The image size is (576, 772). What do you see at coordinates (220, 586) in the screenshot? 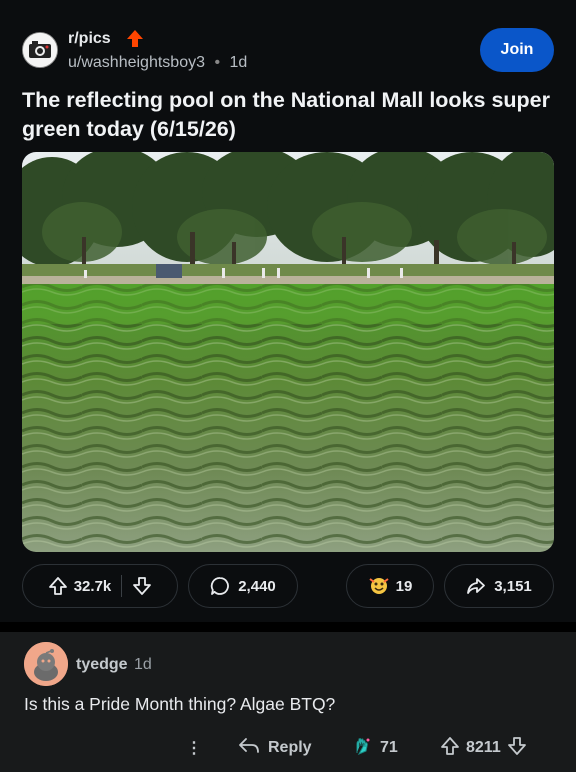
I see `comment-icon` at bounding box center [220, 586].